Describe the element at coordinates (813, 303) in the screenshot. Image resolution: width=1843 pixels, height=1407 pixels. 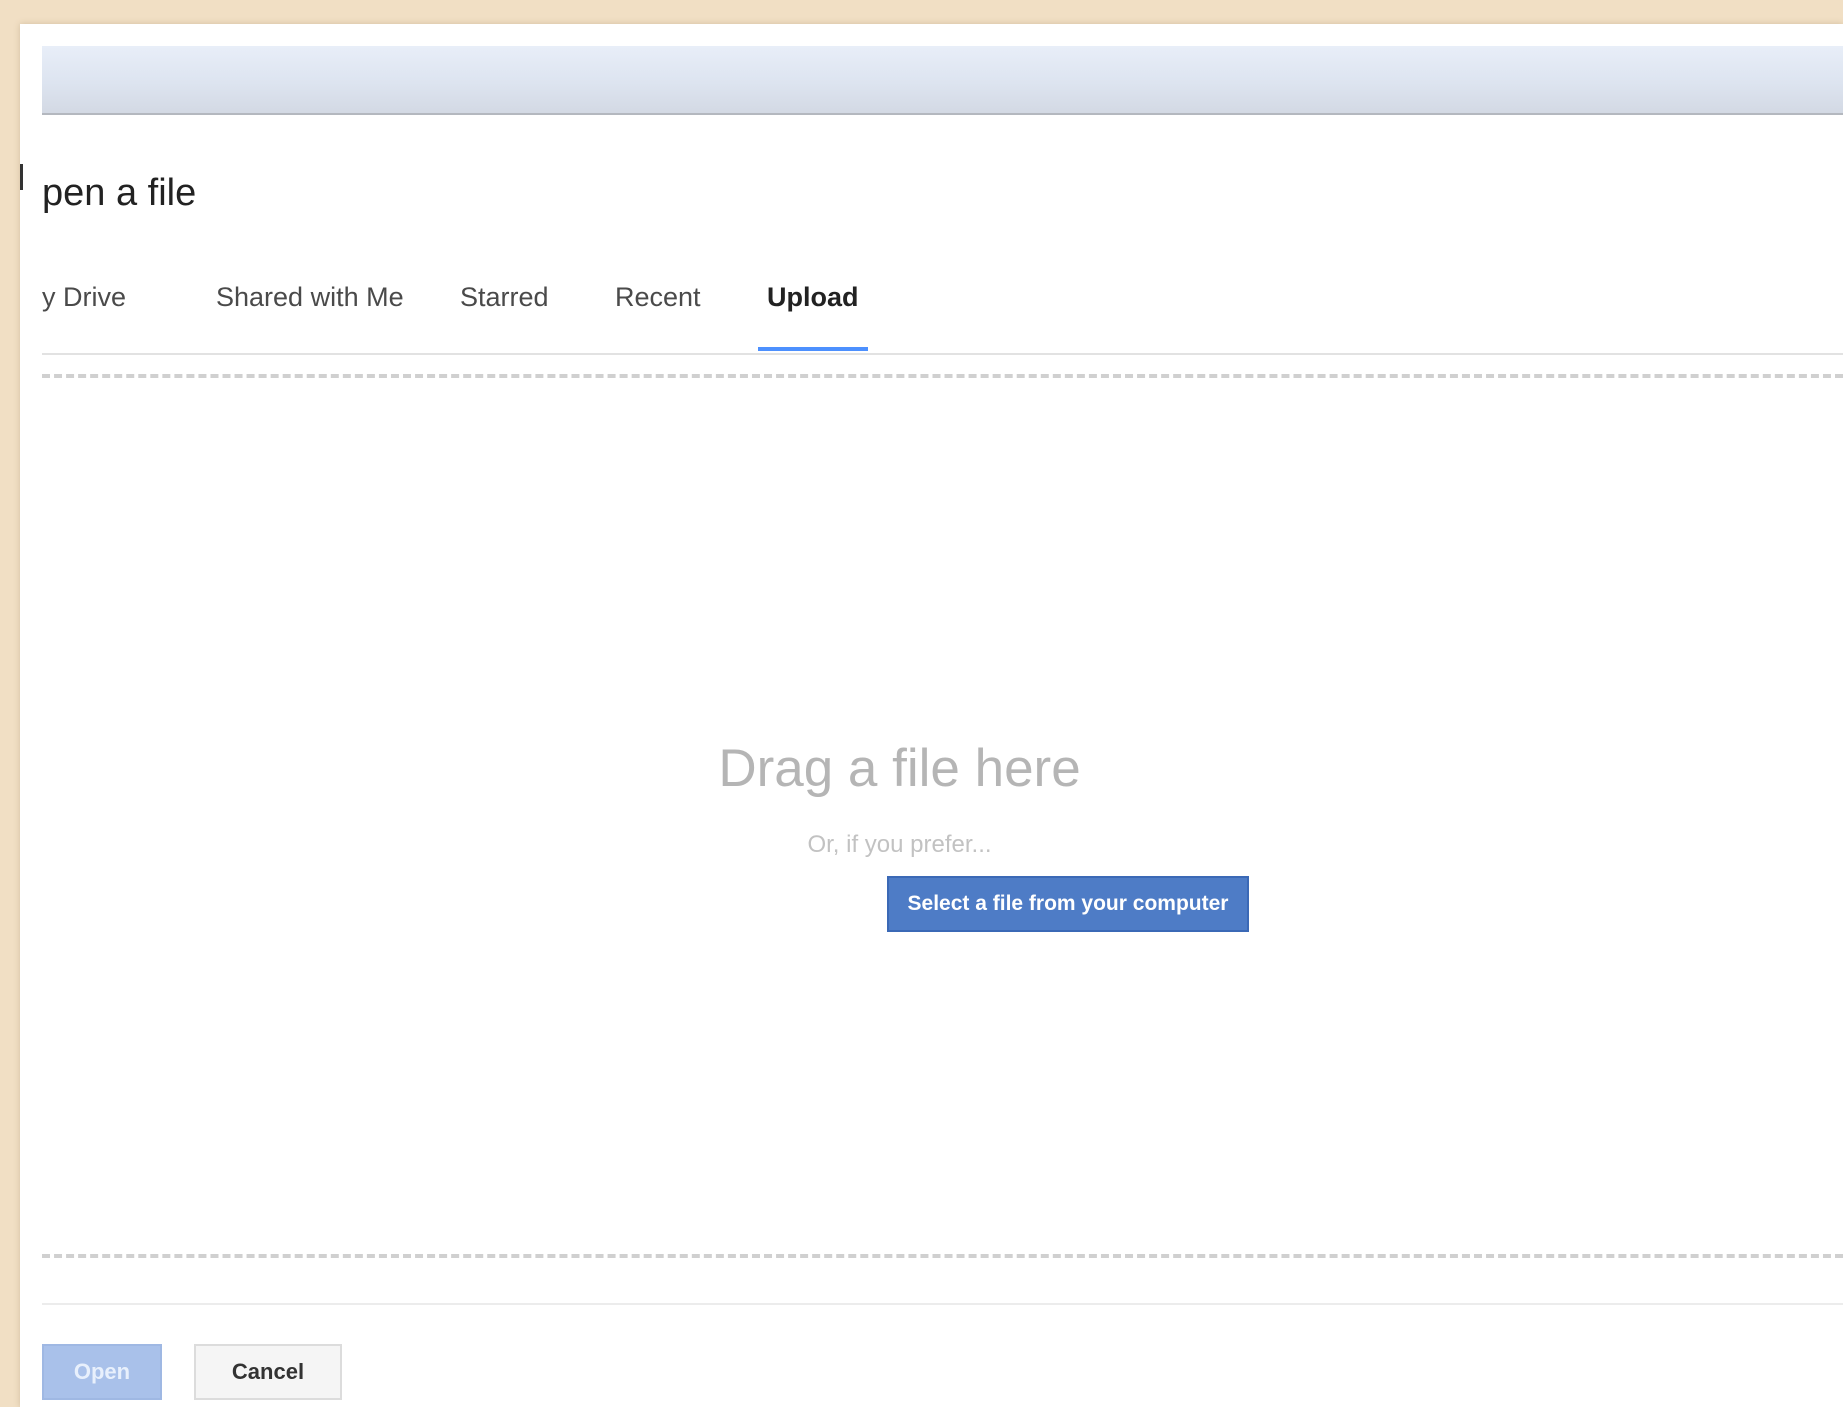
I see `tab-upload: Upload` at that location.